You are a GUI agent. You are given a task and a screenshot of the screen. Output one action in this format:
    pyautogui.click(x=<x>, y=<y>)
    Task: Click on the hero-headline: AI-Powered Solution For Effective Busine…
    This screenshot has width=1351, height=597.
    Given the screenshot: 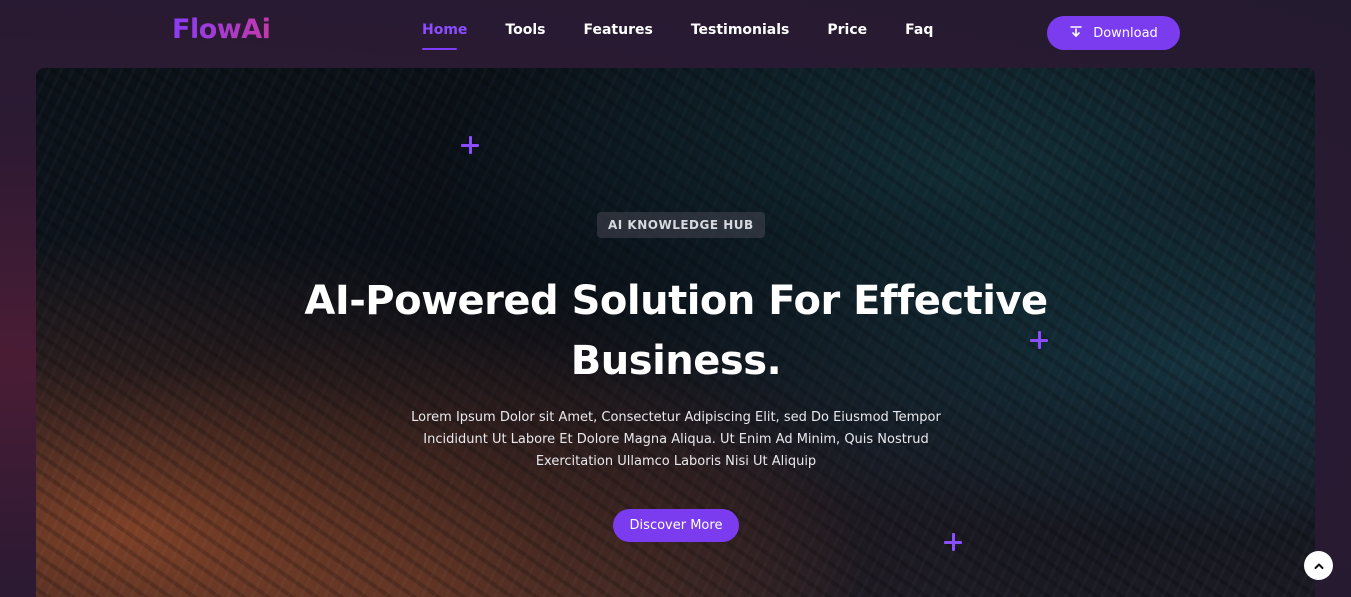 What is the action you would take?
    pyautogui.click(x=676, y=331)
    